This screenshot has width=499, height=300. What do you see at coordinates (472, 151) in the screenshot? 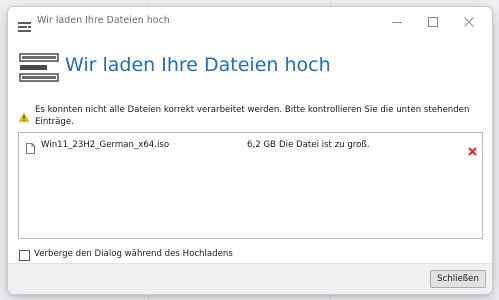
I see `red-x-icon` at bounding box center [472, 151].